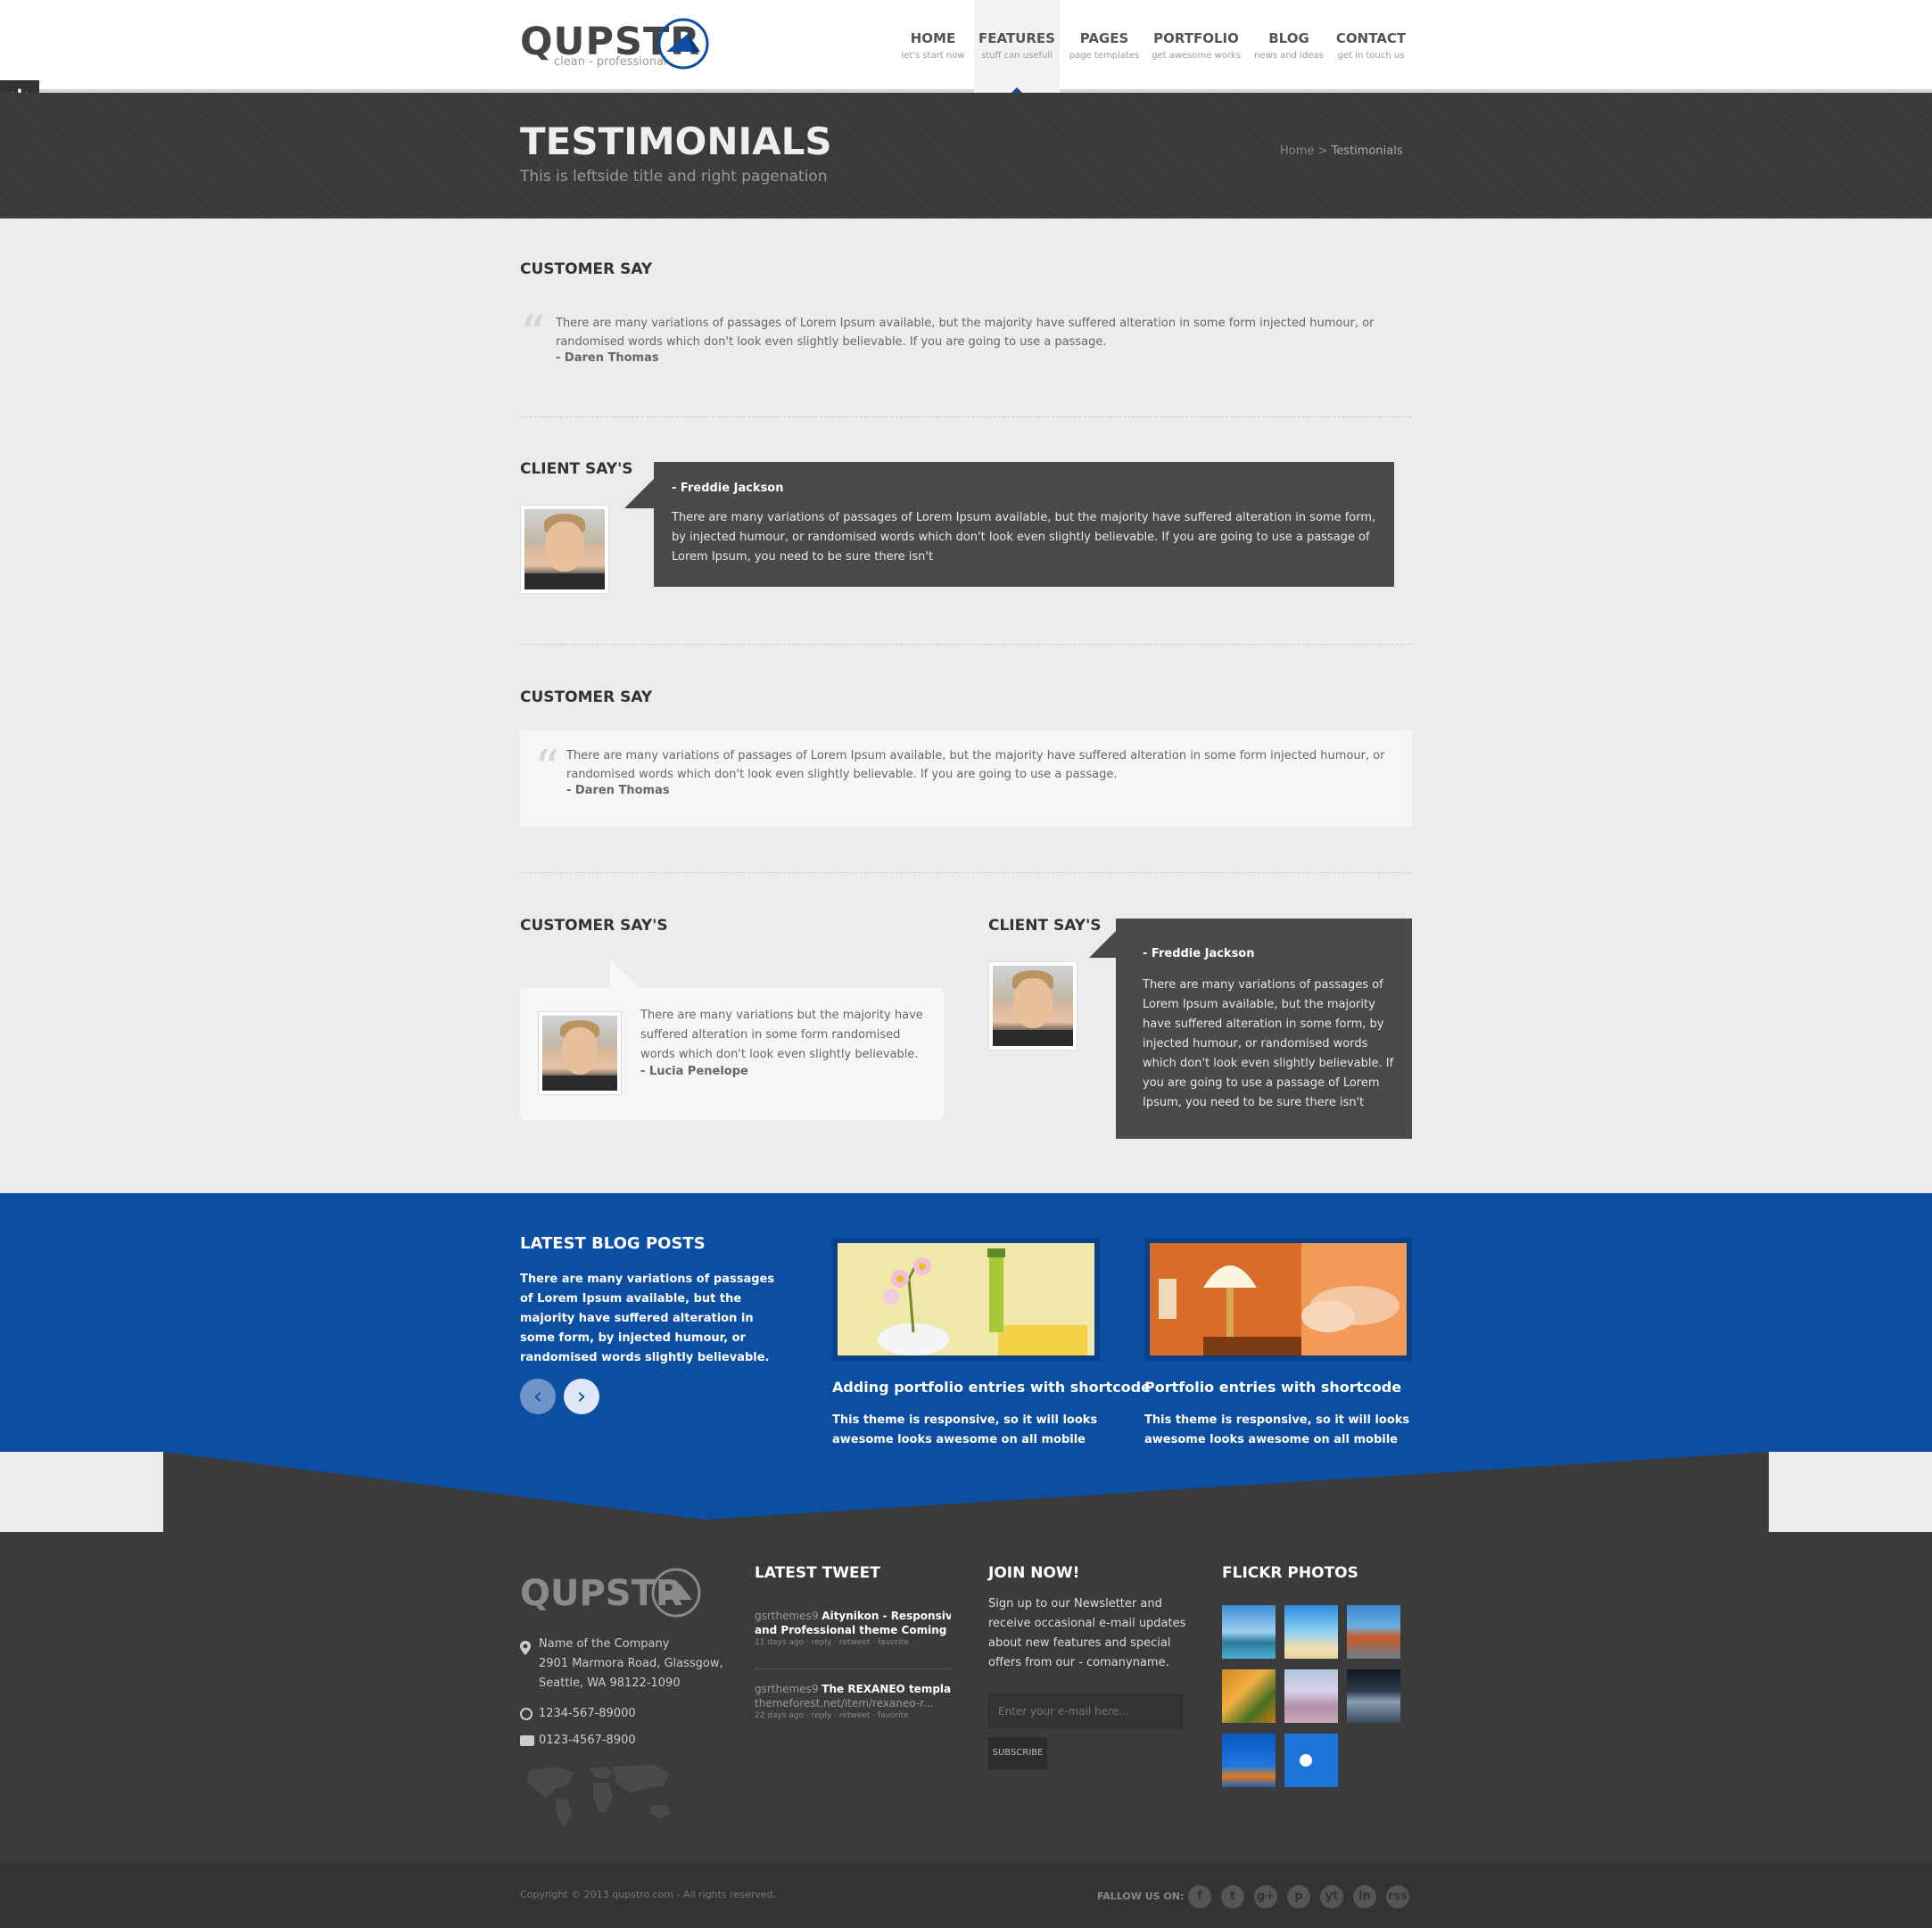 This screenshot has height=1928, width=1932. What do you see at coordinates (1371, 38) in the screenshot?
I see `nav-contact-label: CONTACT` at bounding box center [1371, 38].